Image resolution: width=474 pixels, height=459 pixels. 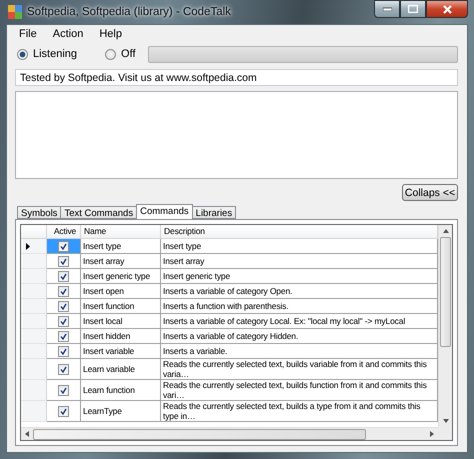 What do you see at coordinates (64, 232) in the screenshot?
I see `column-header: Active` at bounding box center [64, 232].